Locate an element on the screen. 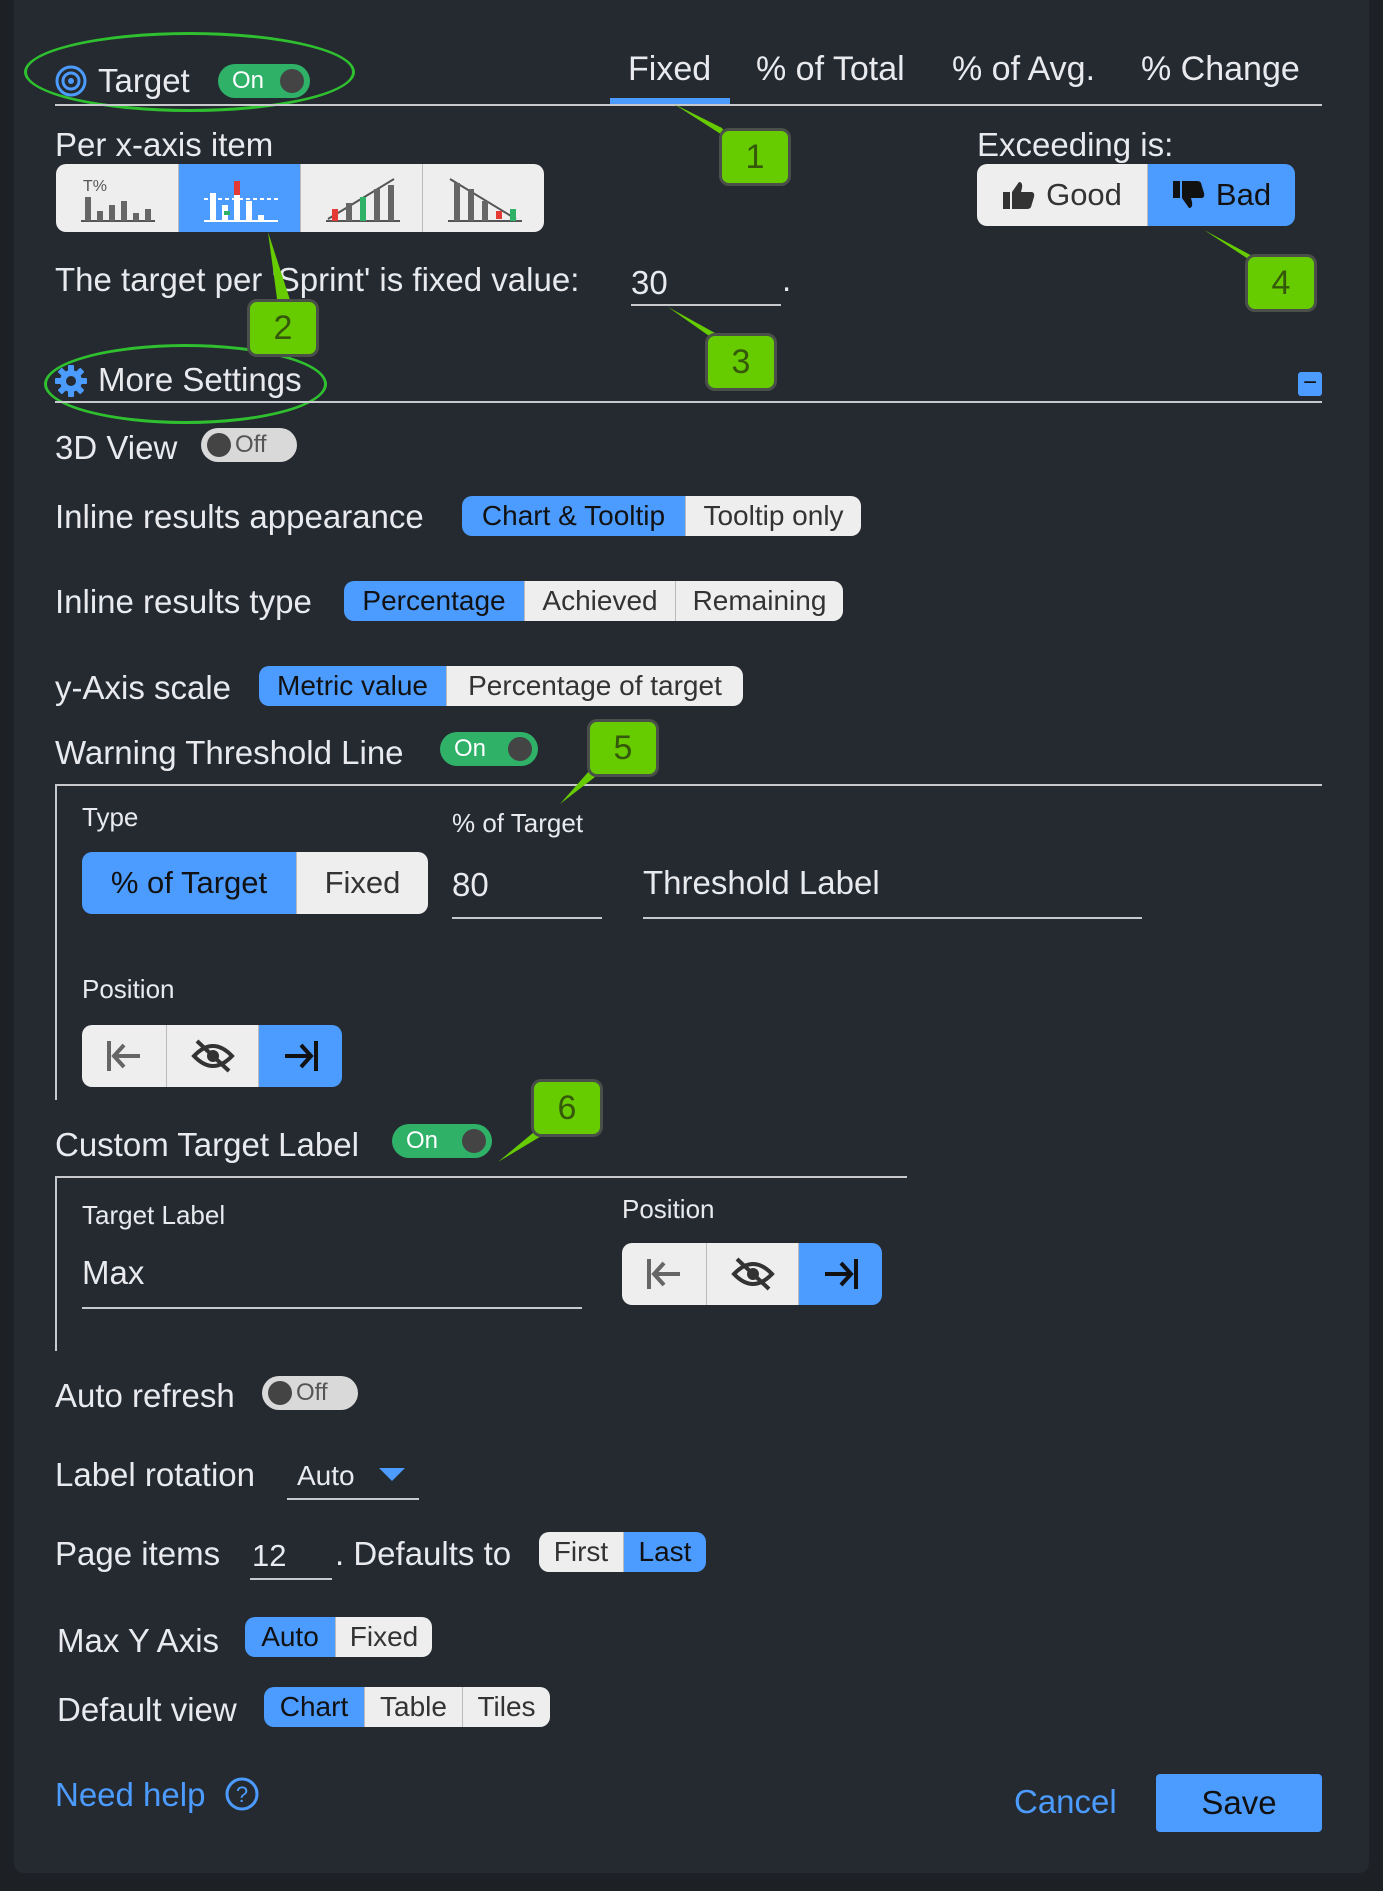  callout-4: 4 is located at coordinates (1281, 283).